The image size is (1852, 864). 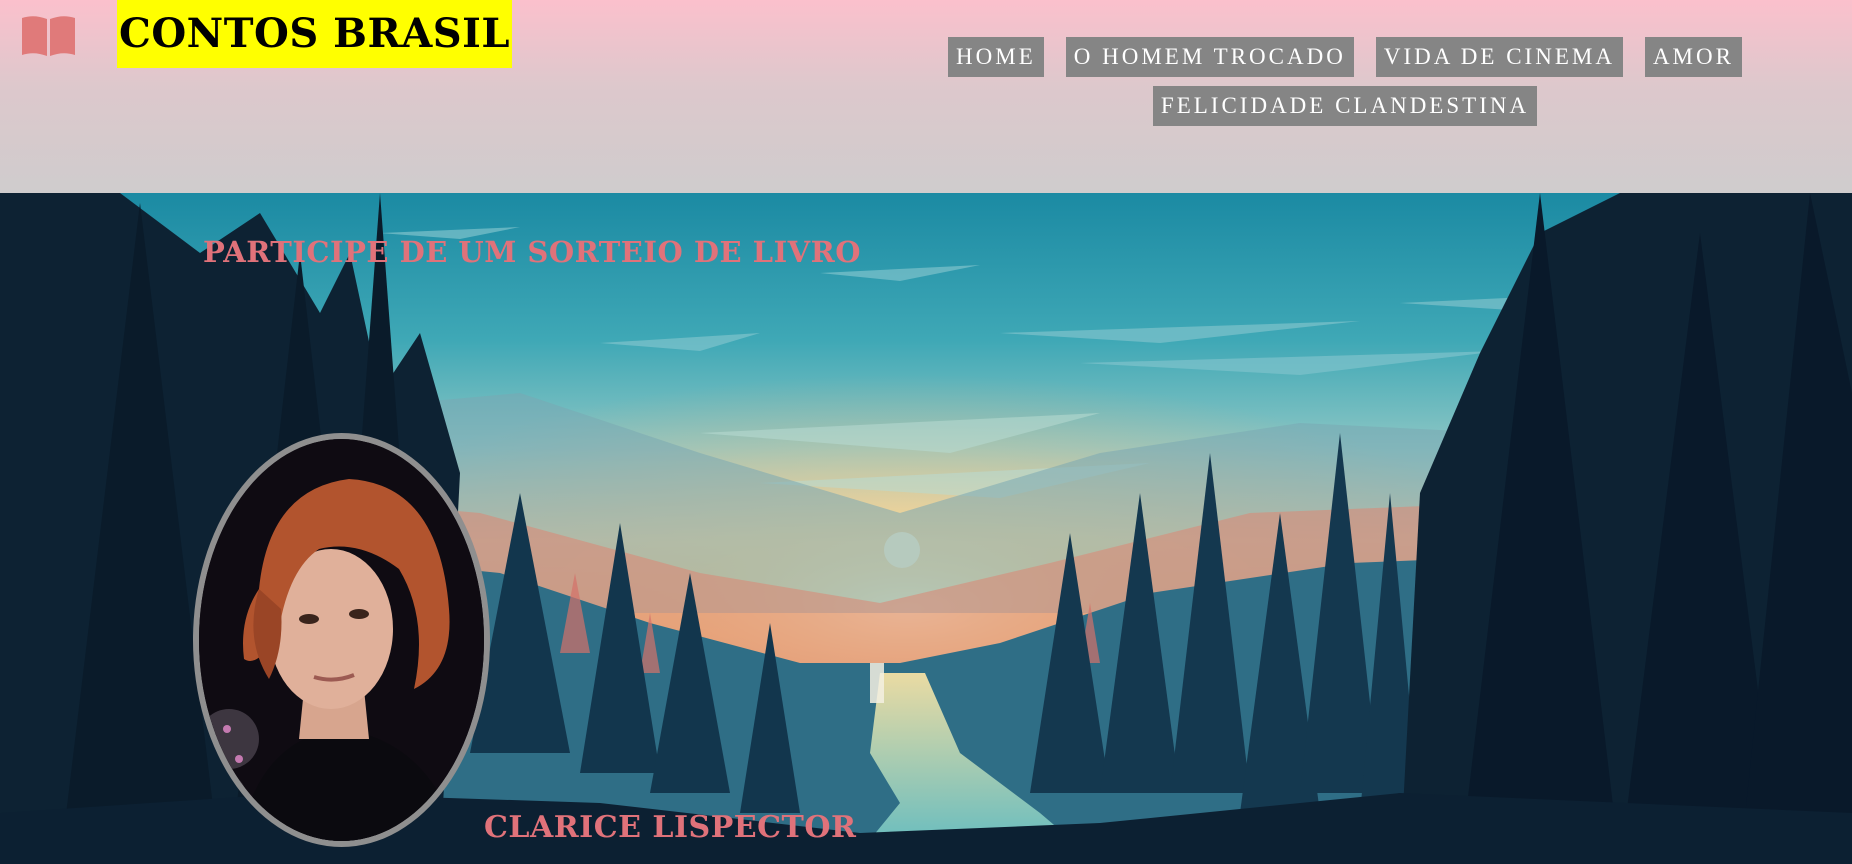 I want to click on nav-item-amor: AMOR, so click(x=1693, y=57).